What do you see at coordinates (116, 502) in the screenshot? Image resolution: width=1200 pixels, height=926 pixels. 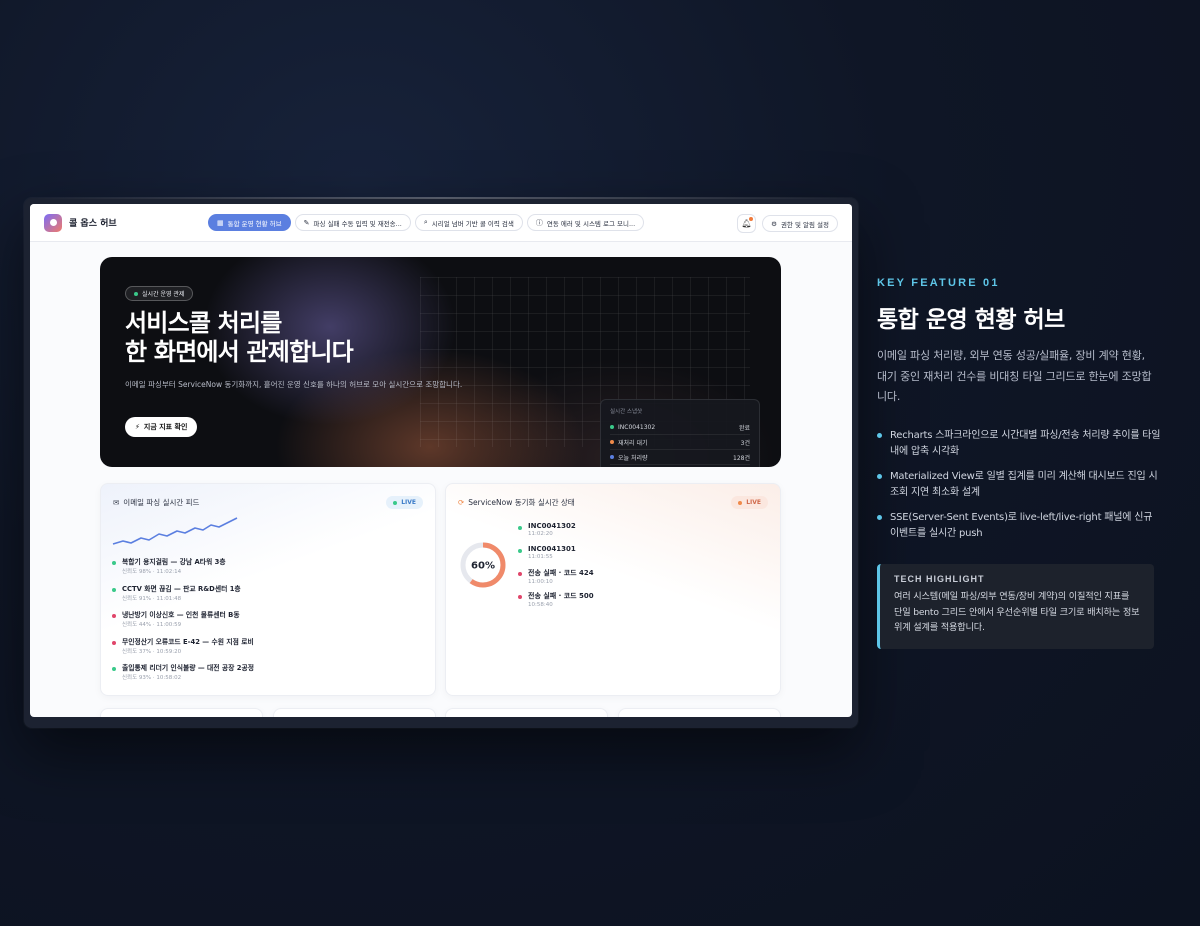 I see `mail-icon: ✉` at bounding box center [116, 502].